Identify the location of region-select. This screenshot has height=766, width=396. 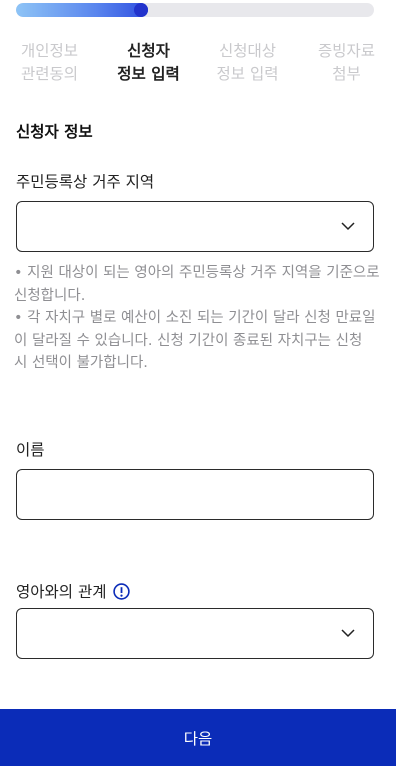
(195, 226).